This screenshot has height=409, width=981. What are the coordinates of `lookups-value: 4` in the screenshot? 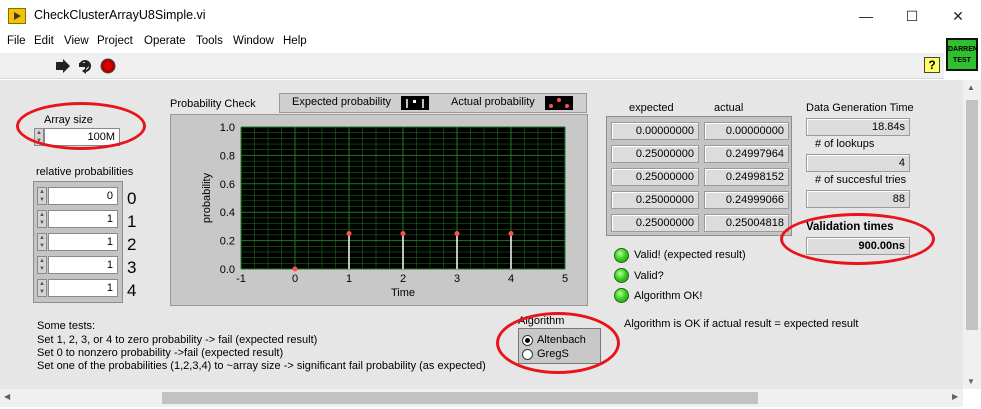 It's located at (858, 163).